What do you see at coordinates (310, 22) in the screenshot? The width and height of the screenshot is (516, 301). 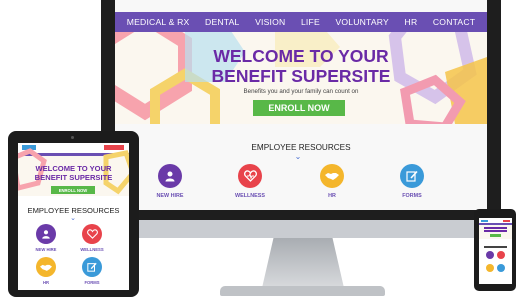 I see `nav-item-life: LIFE` at bounding box center [310, 22].